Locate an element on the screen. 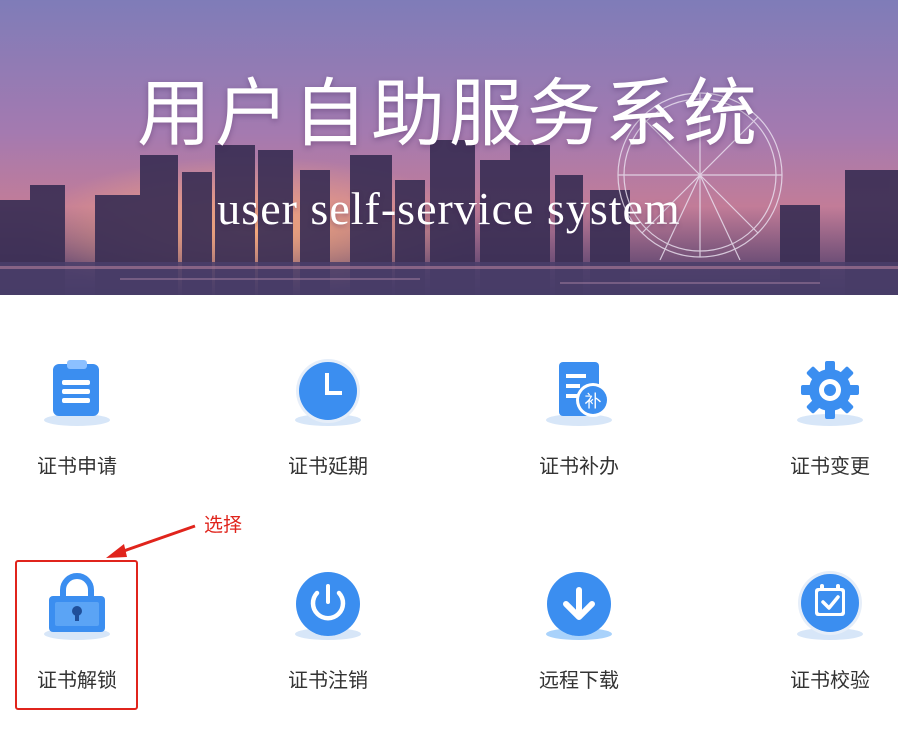 The height and width of the screenshot is (738, 898). service-label: 证书注销 is located at coordinates (328, 680).